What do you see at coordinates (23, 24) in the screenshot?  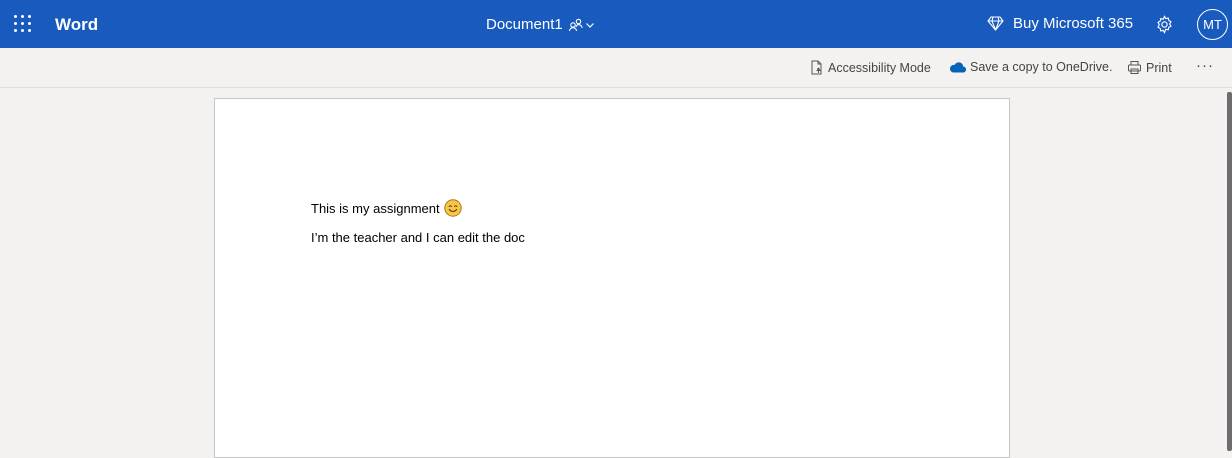 I see `app-launcher-icon` at bounding box center [23, 24].